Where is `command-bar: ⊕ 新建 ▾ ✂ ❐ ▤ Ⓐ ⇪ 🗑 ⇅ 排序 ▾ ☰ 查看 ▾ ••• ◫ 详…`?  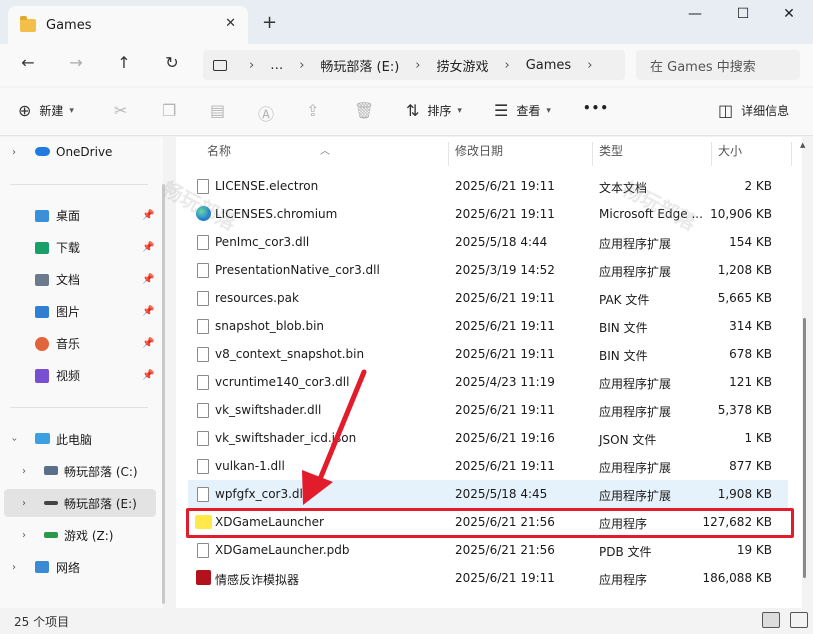 command-bar: ⊕ 新建 ▾ ✂ ❐ ▤ Ⓐ ⇪ 🗑 ⇅ 排序 ▾ ☰ 查看 ▾ ••• ◫ 详… is located at coordinates (406, 112).